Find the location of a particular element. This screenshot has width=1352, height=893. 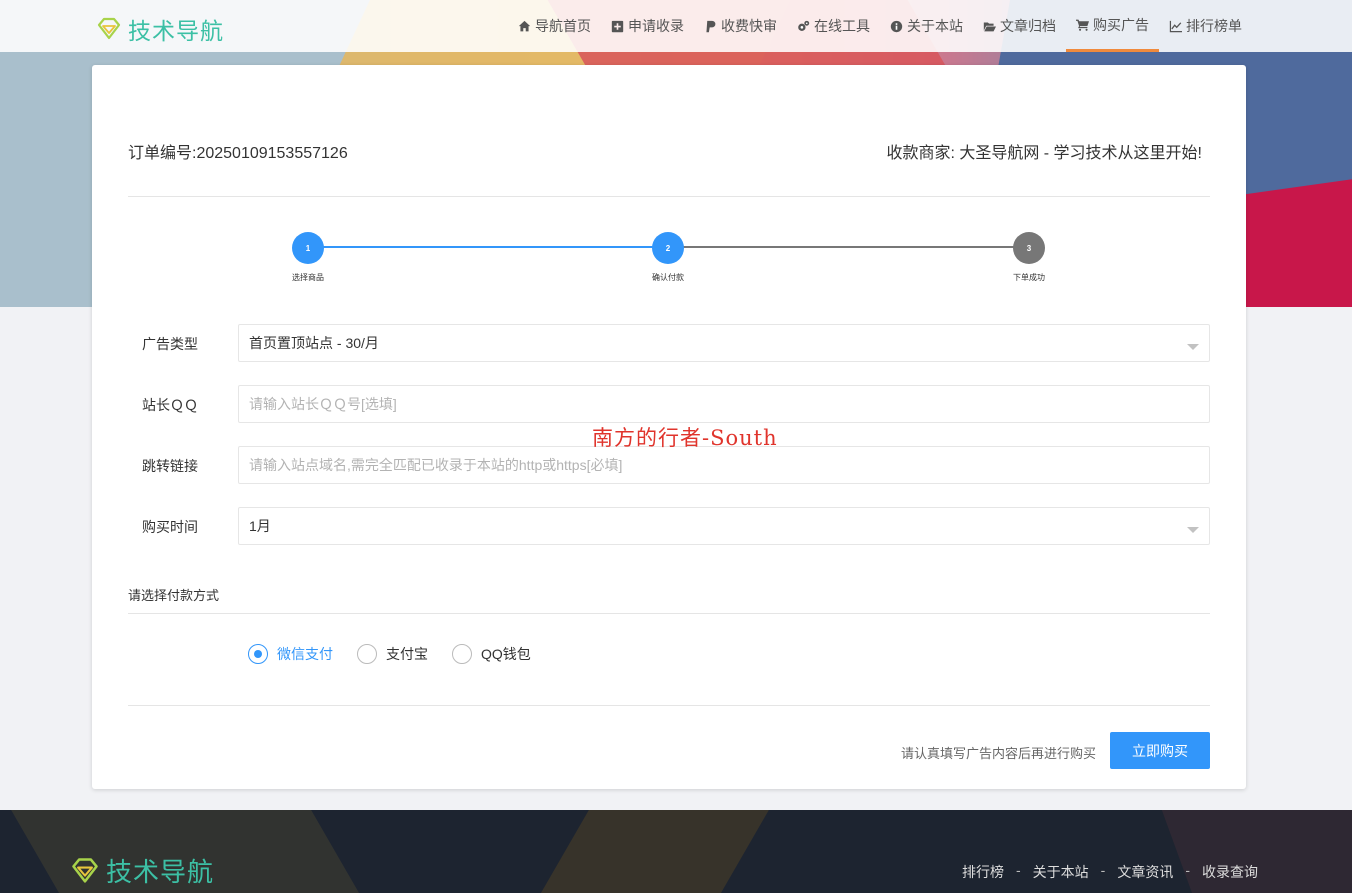

nav-item-about: 关于本站 is located at coordinates (926, 26).